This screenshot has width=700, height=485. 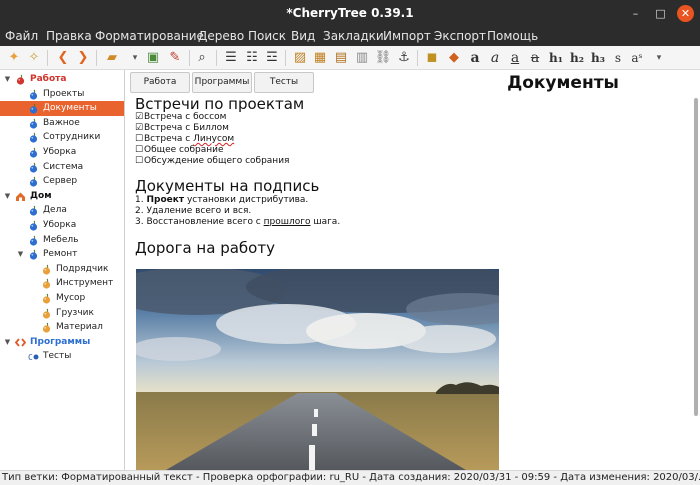 I want to click on scrollbar-thumb, so click(x=696, y=257).